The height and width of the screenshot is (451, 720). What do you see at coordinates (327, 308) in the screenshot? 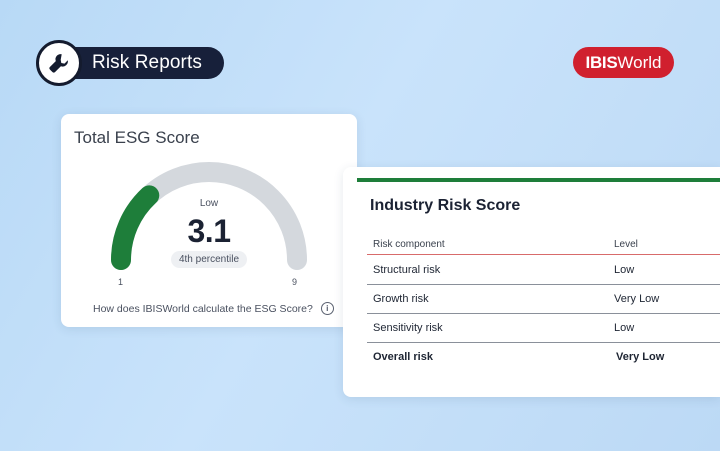
I see `info-icon: i` at bounding box center [327, 308].